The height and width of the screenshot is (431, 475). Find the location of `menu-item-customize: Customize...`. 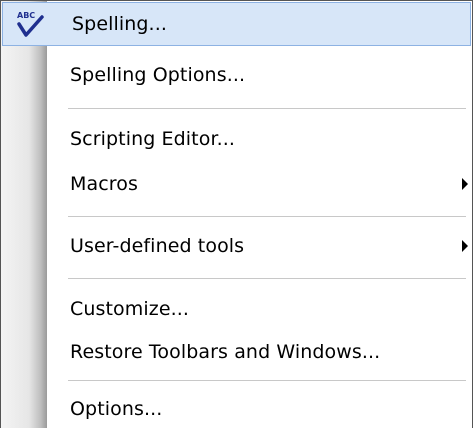

menu-item-customize: Customize... is located at coordinates (236, 309).